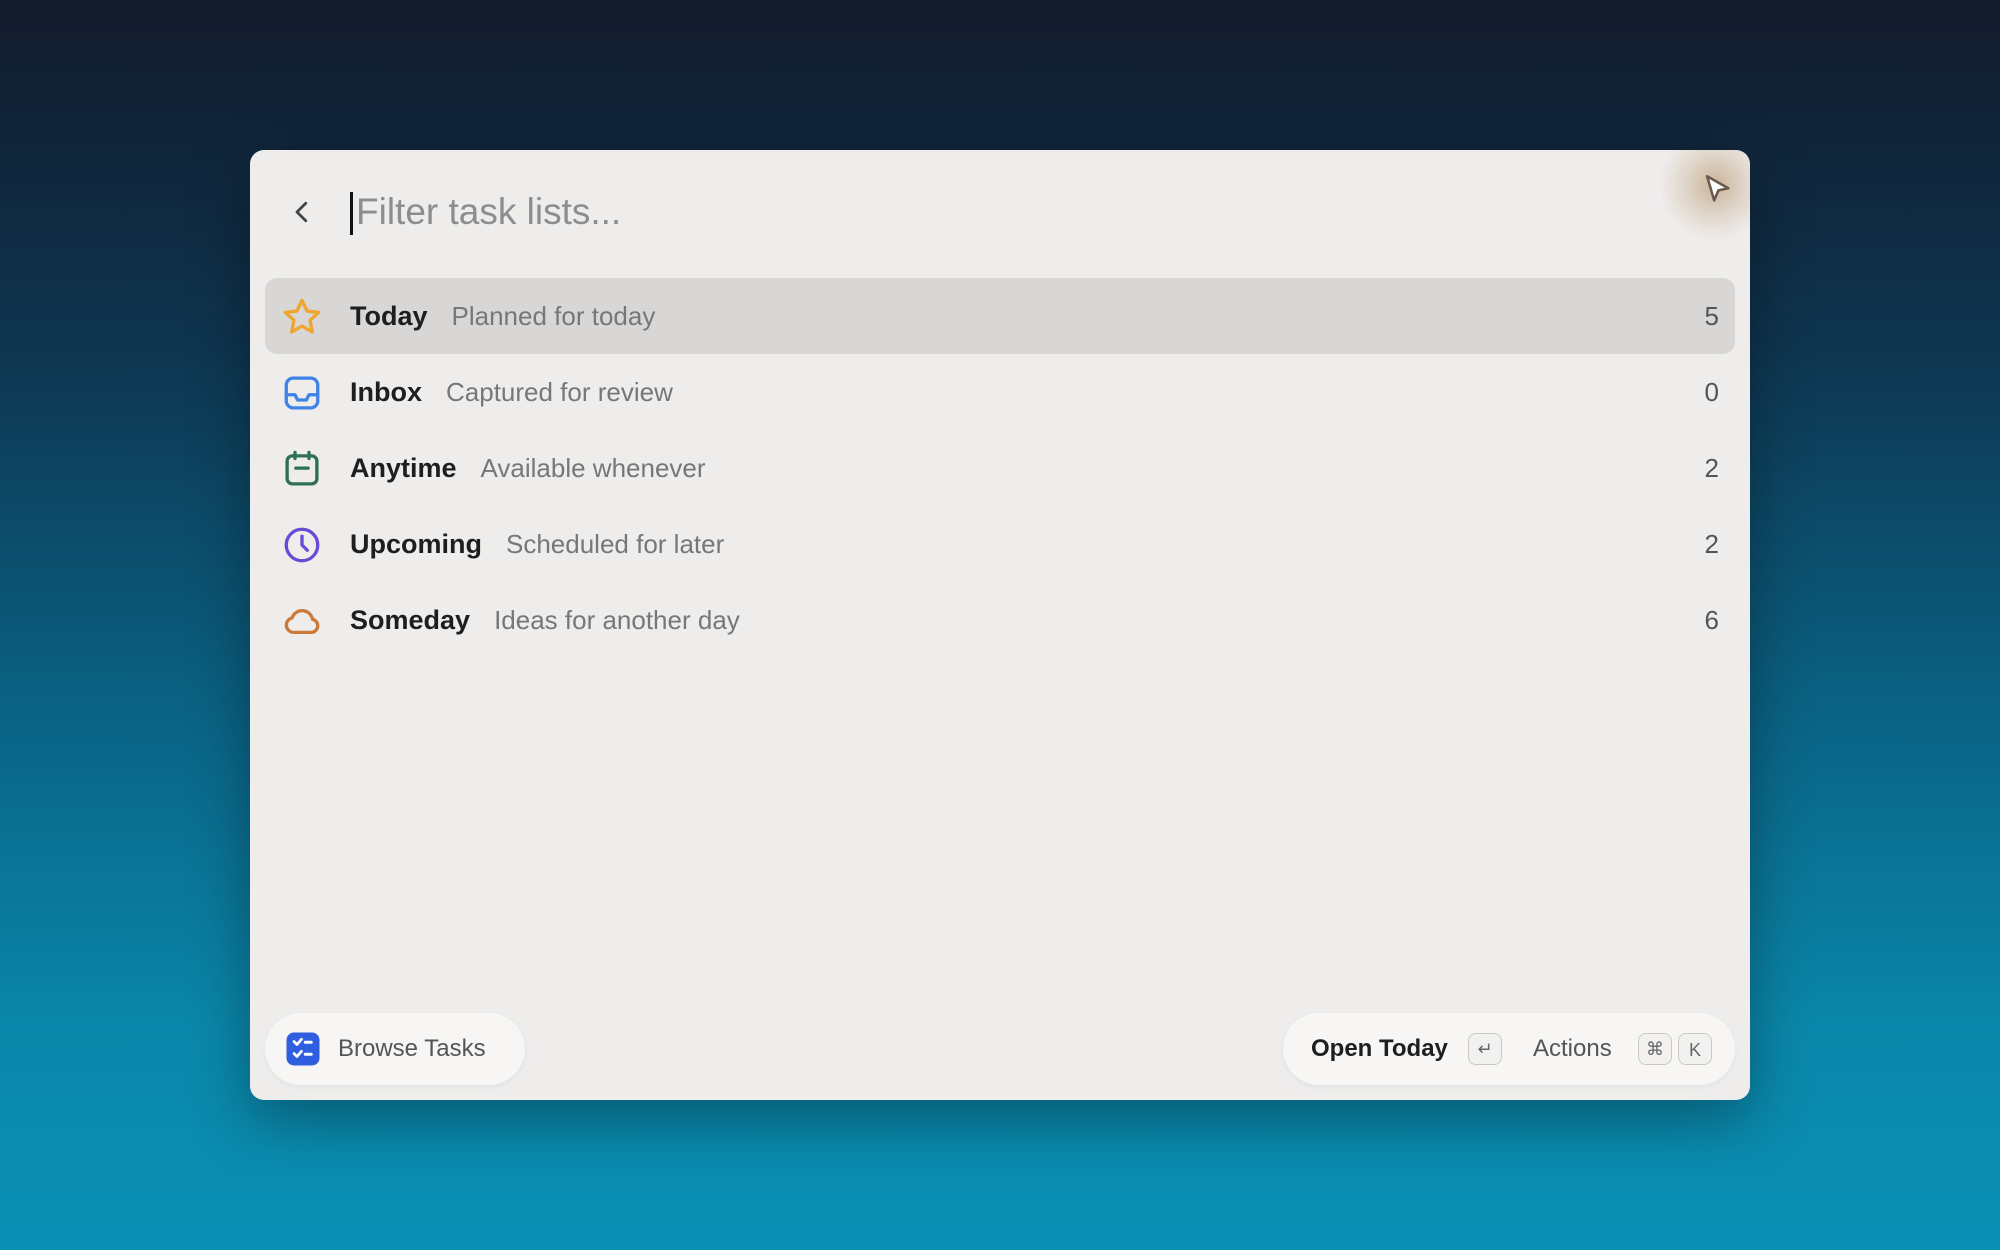 The width and height of the screenshot is (2000, 1250). What do you see at coordinates (1485, 1049) in the screenshot?
I see `enter-key-hint: ↵` at bounding box center [1485, 1049].